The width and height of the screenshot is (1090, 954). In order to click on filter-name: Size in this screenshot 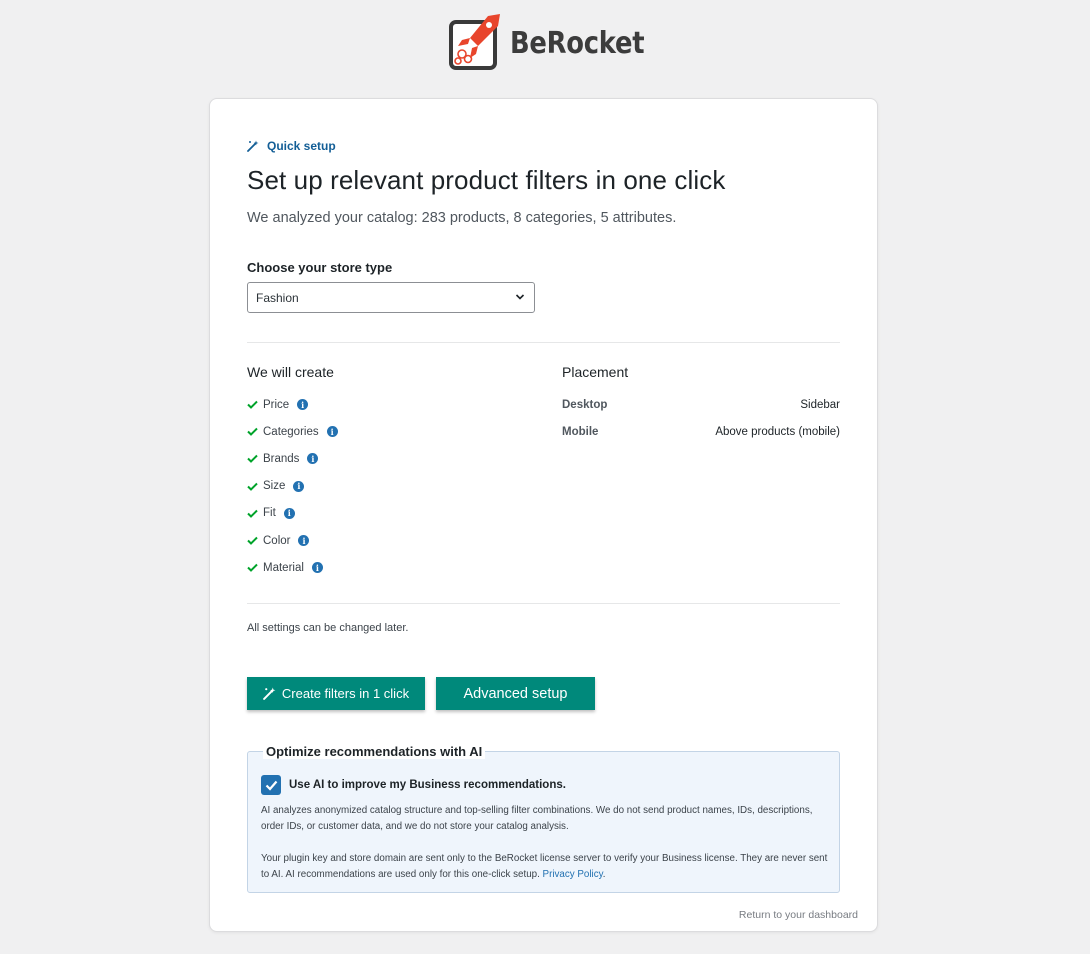, I will do `click(274, 486)`.